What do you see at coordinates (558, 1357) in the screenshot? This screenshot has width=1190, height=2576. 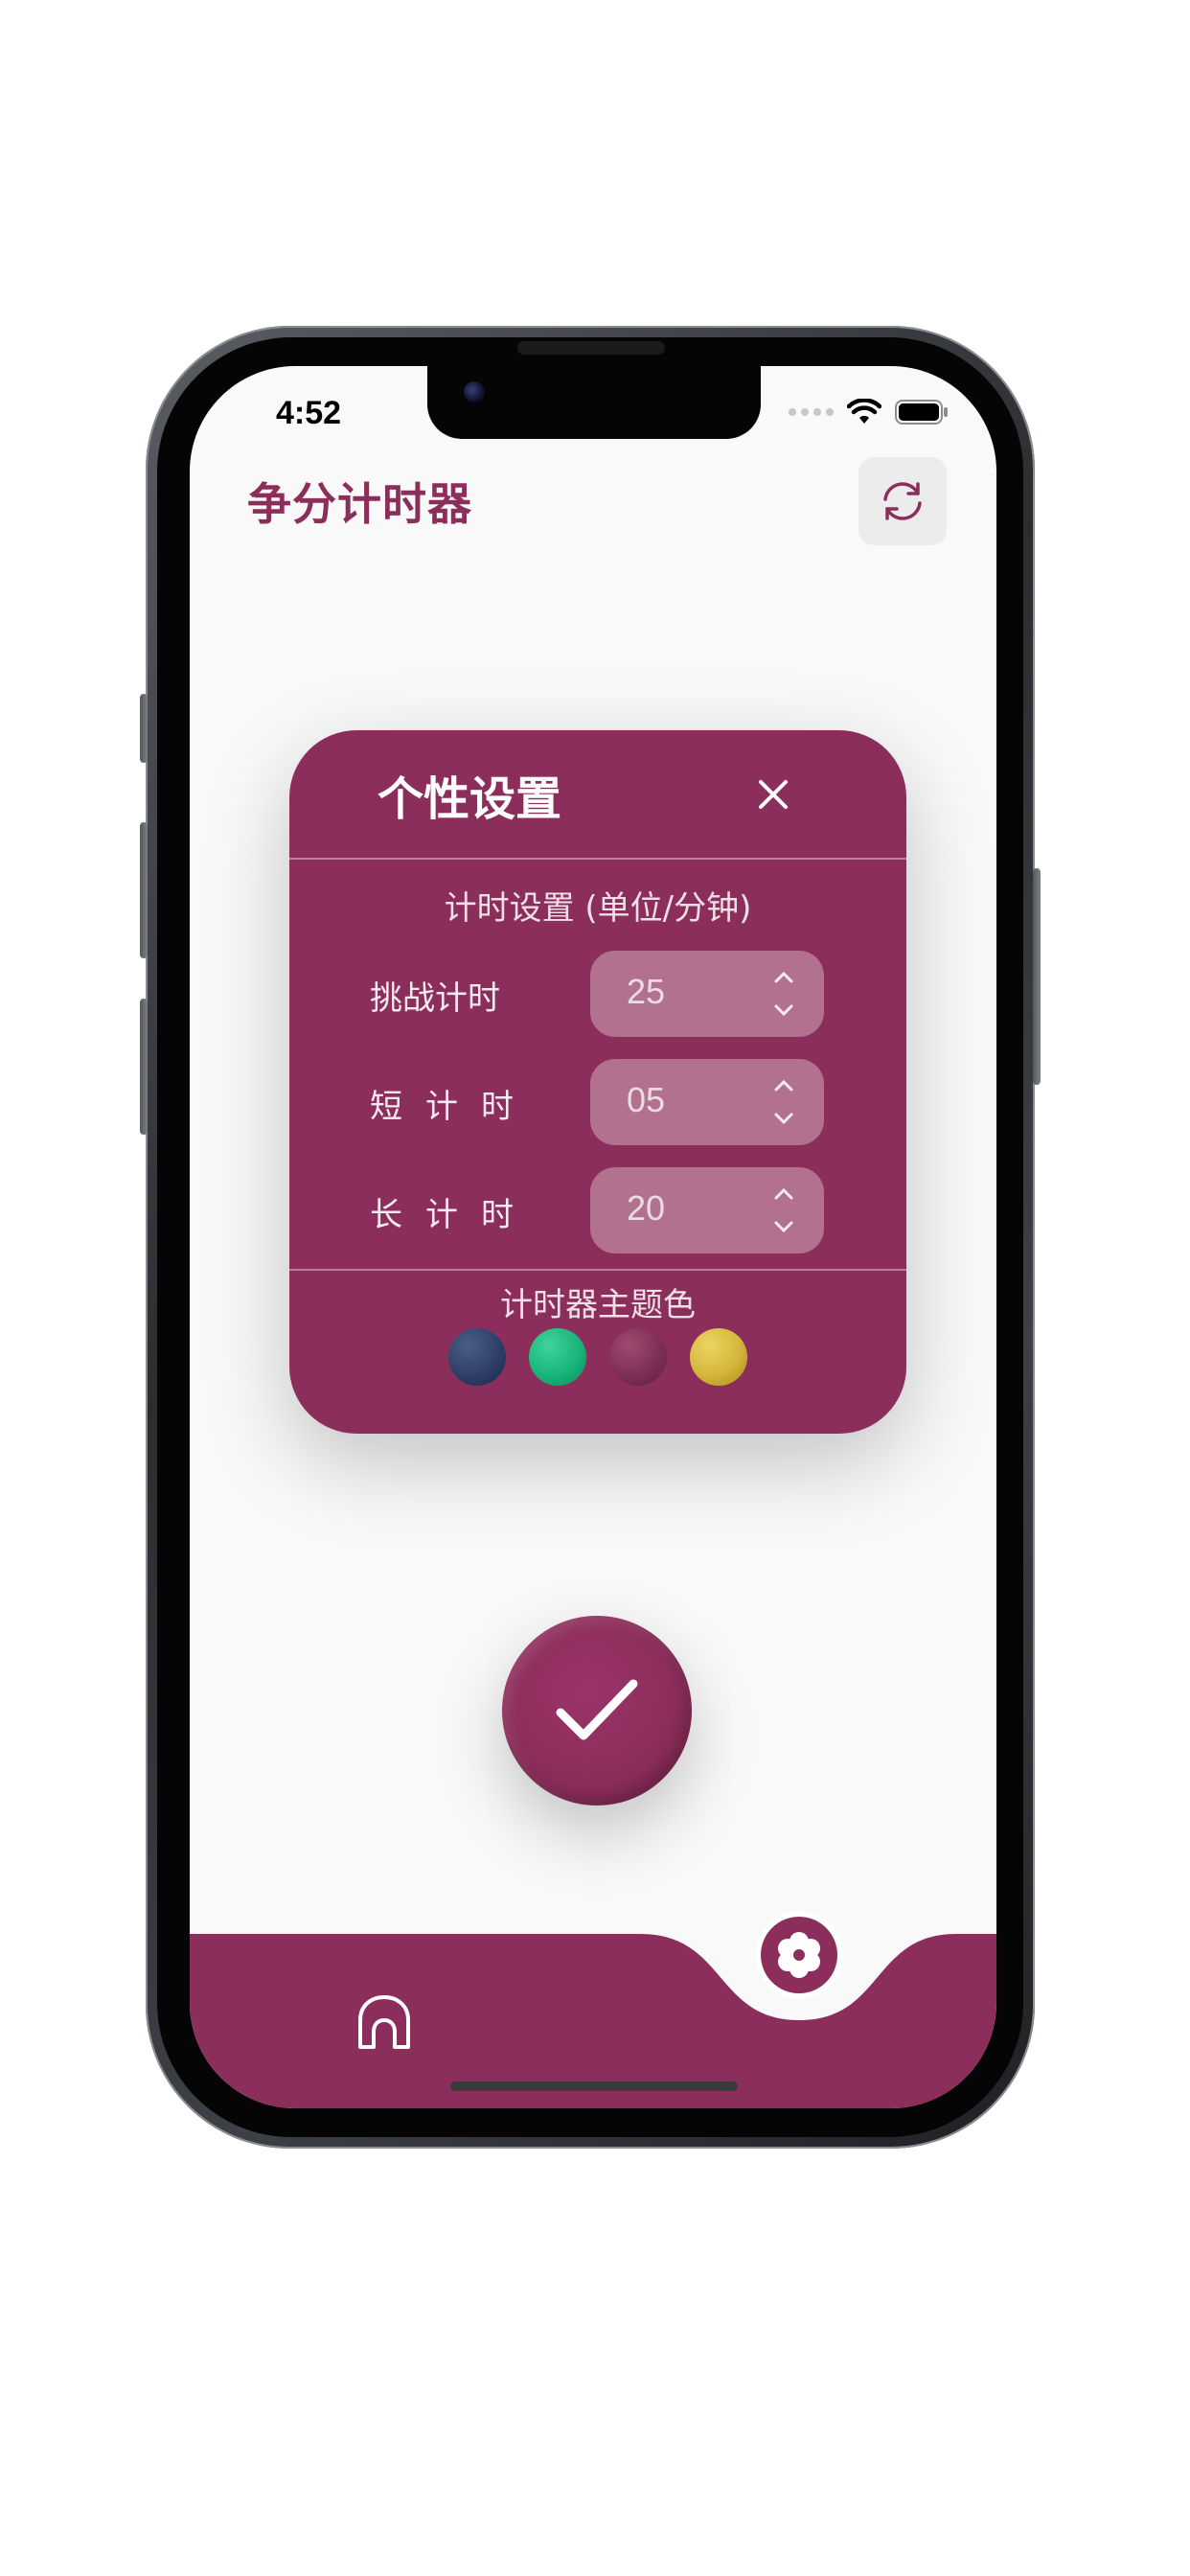 I see `theme-swatch-green` at bounding box center [558, 1357].